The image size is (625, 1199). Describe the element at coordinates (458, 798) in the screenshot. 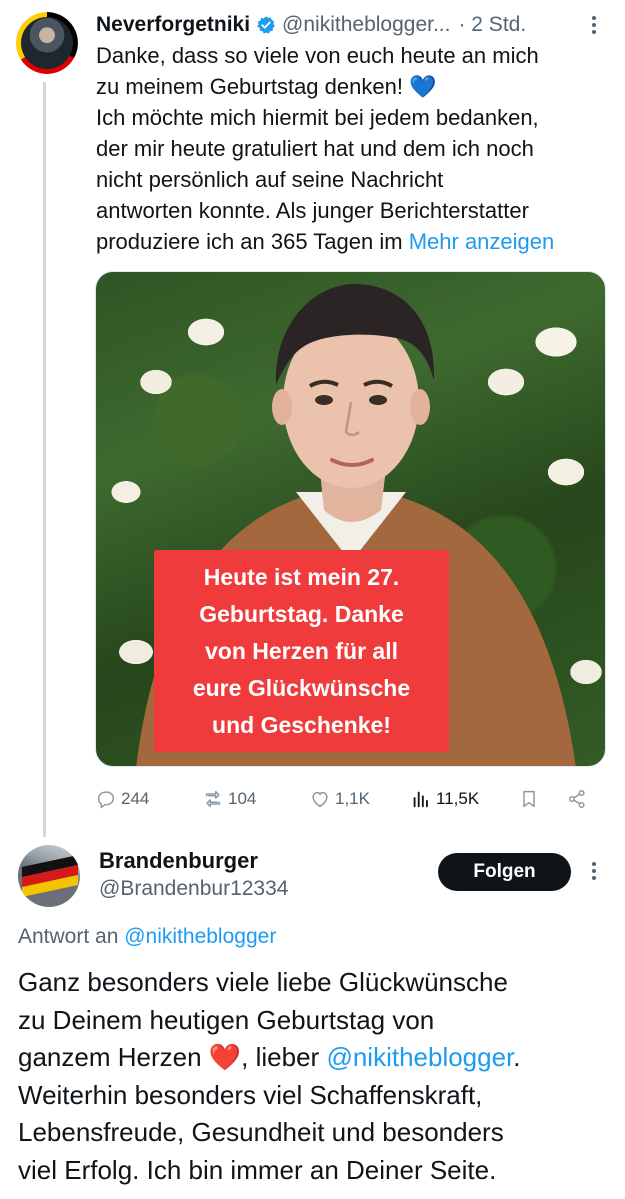

I see `views-count: 11,5K` at that location.